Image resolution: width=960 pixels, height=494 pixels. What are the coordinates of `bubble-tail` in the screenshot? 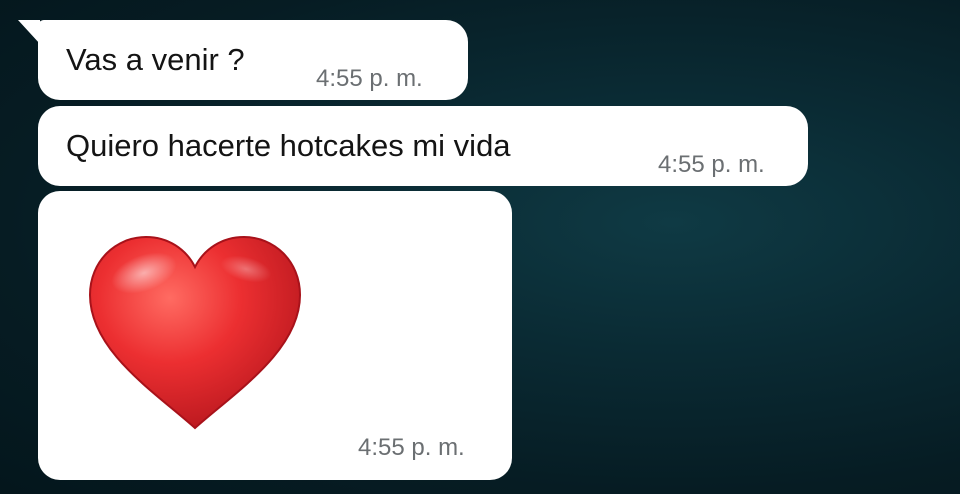 It's located at (29, 32).